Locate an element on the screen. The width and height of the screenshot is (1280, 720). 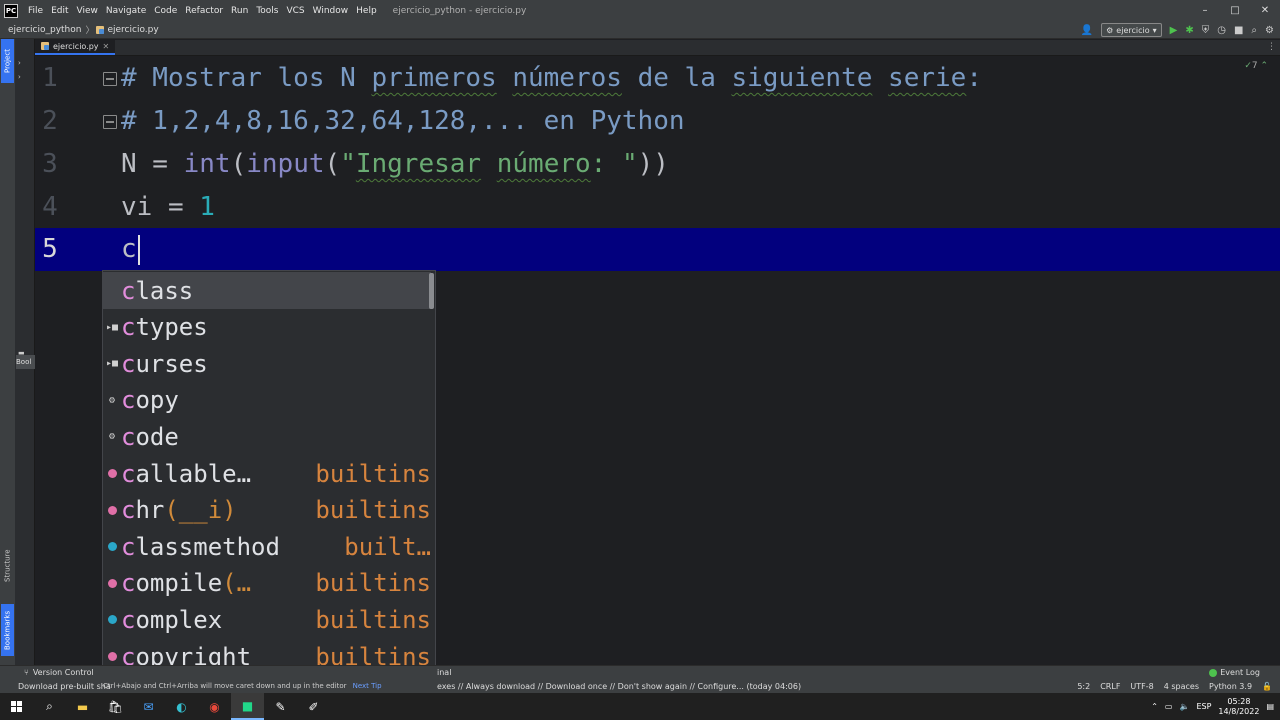
menu-edit: Edit is located at coordinates (59, 11).